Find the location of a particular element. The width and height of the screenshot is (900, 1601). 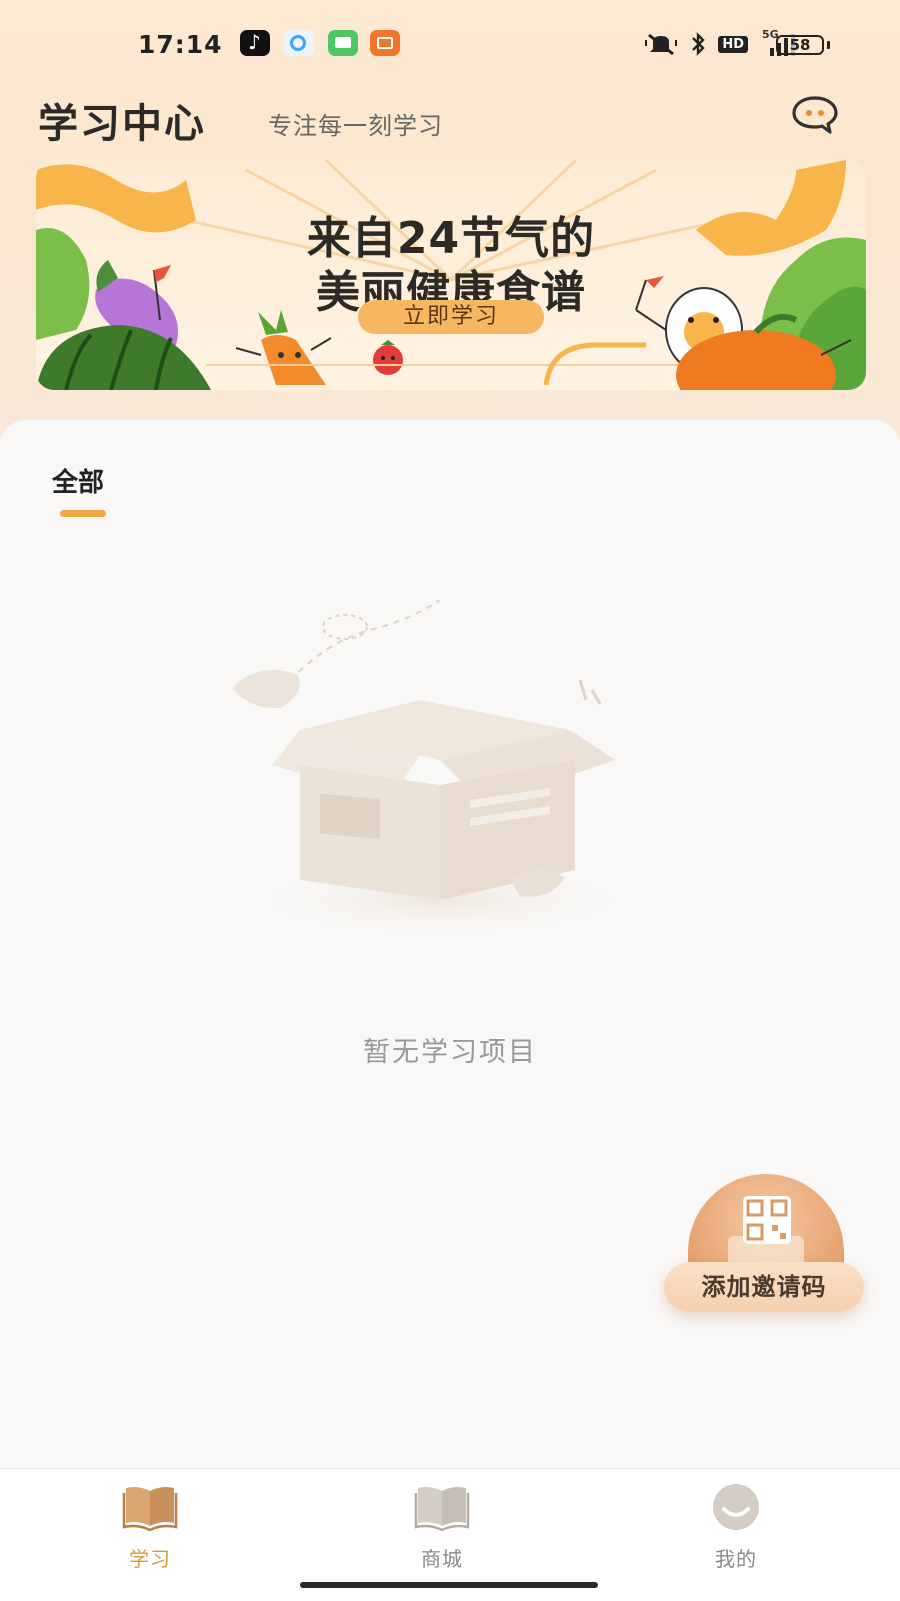

empty-box-icon is located at coordinates (435, 770).